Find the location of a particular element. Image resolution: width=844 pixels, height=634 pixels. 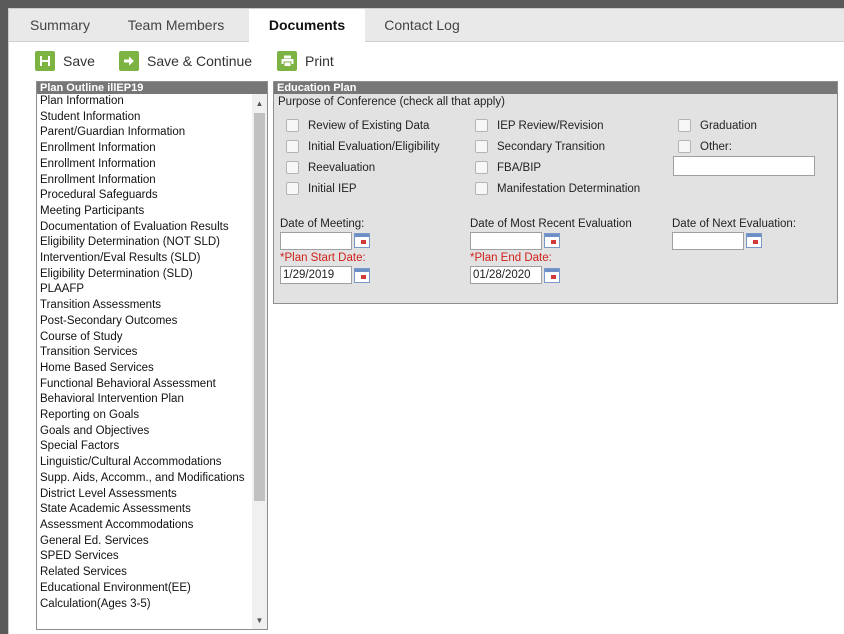

checkbox-secondary-transition: Secondary Transition is located at coordinates (540, 146).